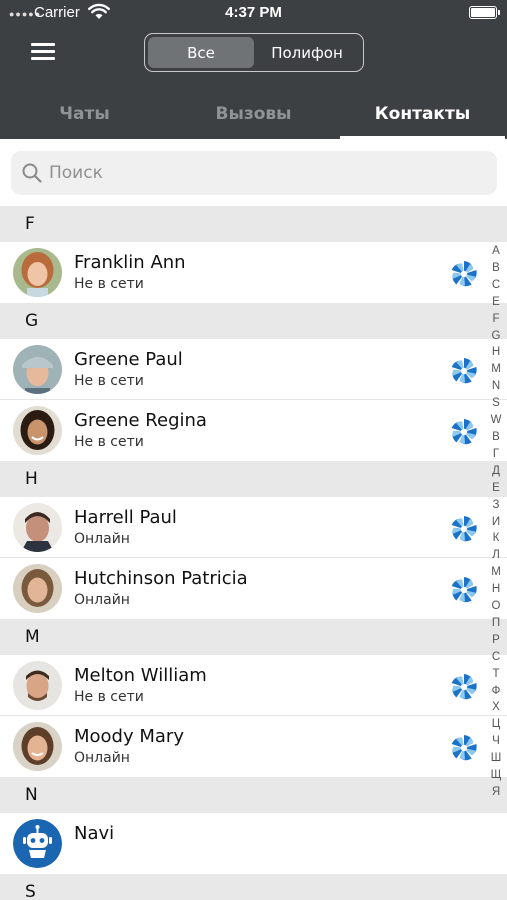 This screenshot has width=507, height=900. What do you see at coordinates (84, 117) in the screenshot?
I see `tab-chats: Чаты` at bounding box center [84, 117].